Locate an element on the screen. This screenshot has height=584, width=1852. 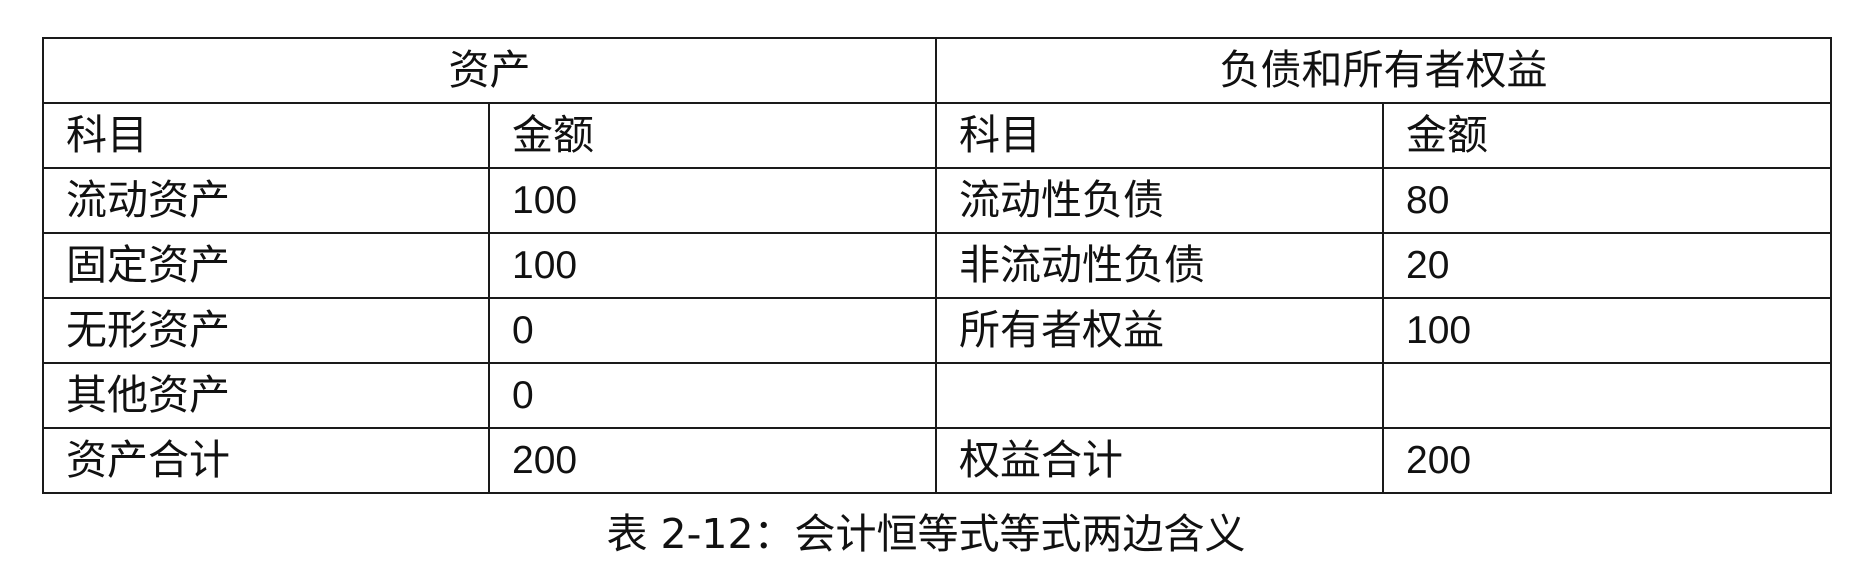
column-header-row: 科目 金额 科目 金额 is located at coordinates (937, 135).